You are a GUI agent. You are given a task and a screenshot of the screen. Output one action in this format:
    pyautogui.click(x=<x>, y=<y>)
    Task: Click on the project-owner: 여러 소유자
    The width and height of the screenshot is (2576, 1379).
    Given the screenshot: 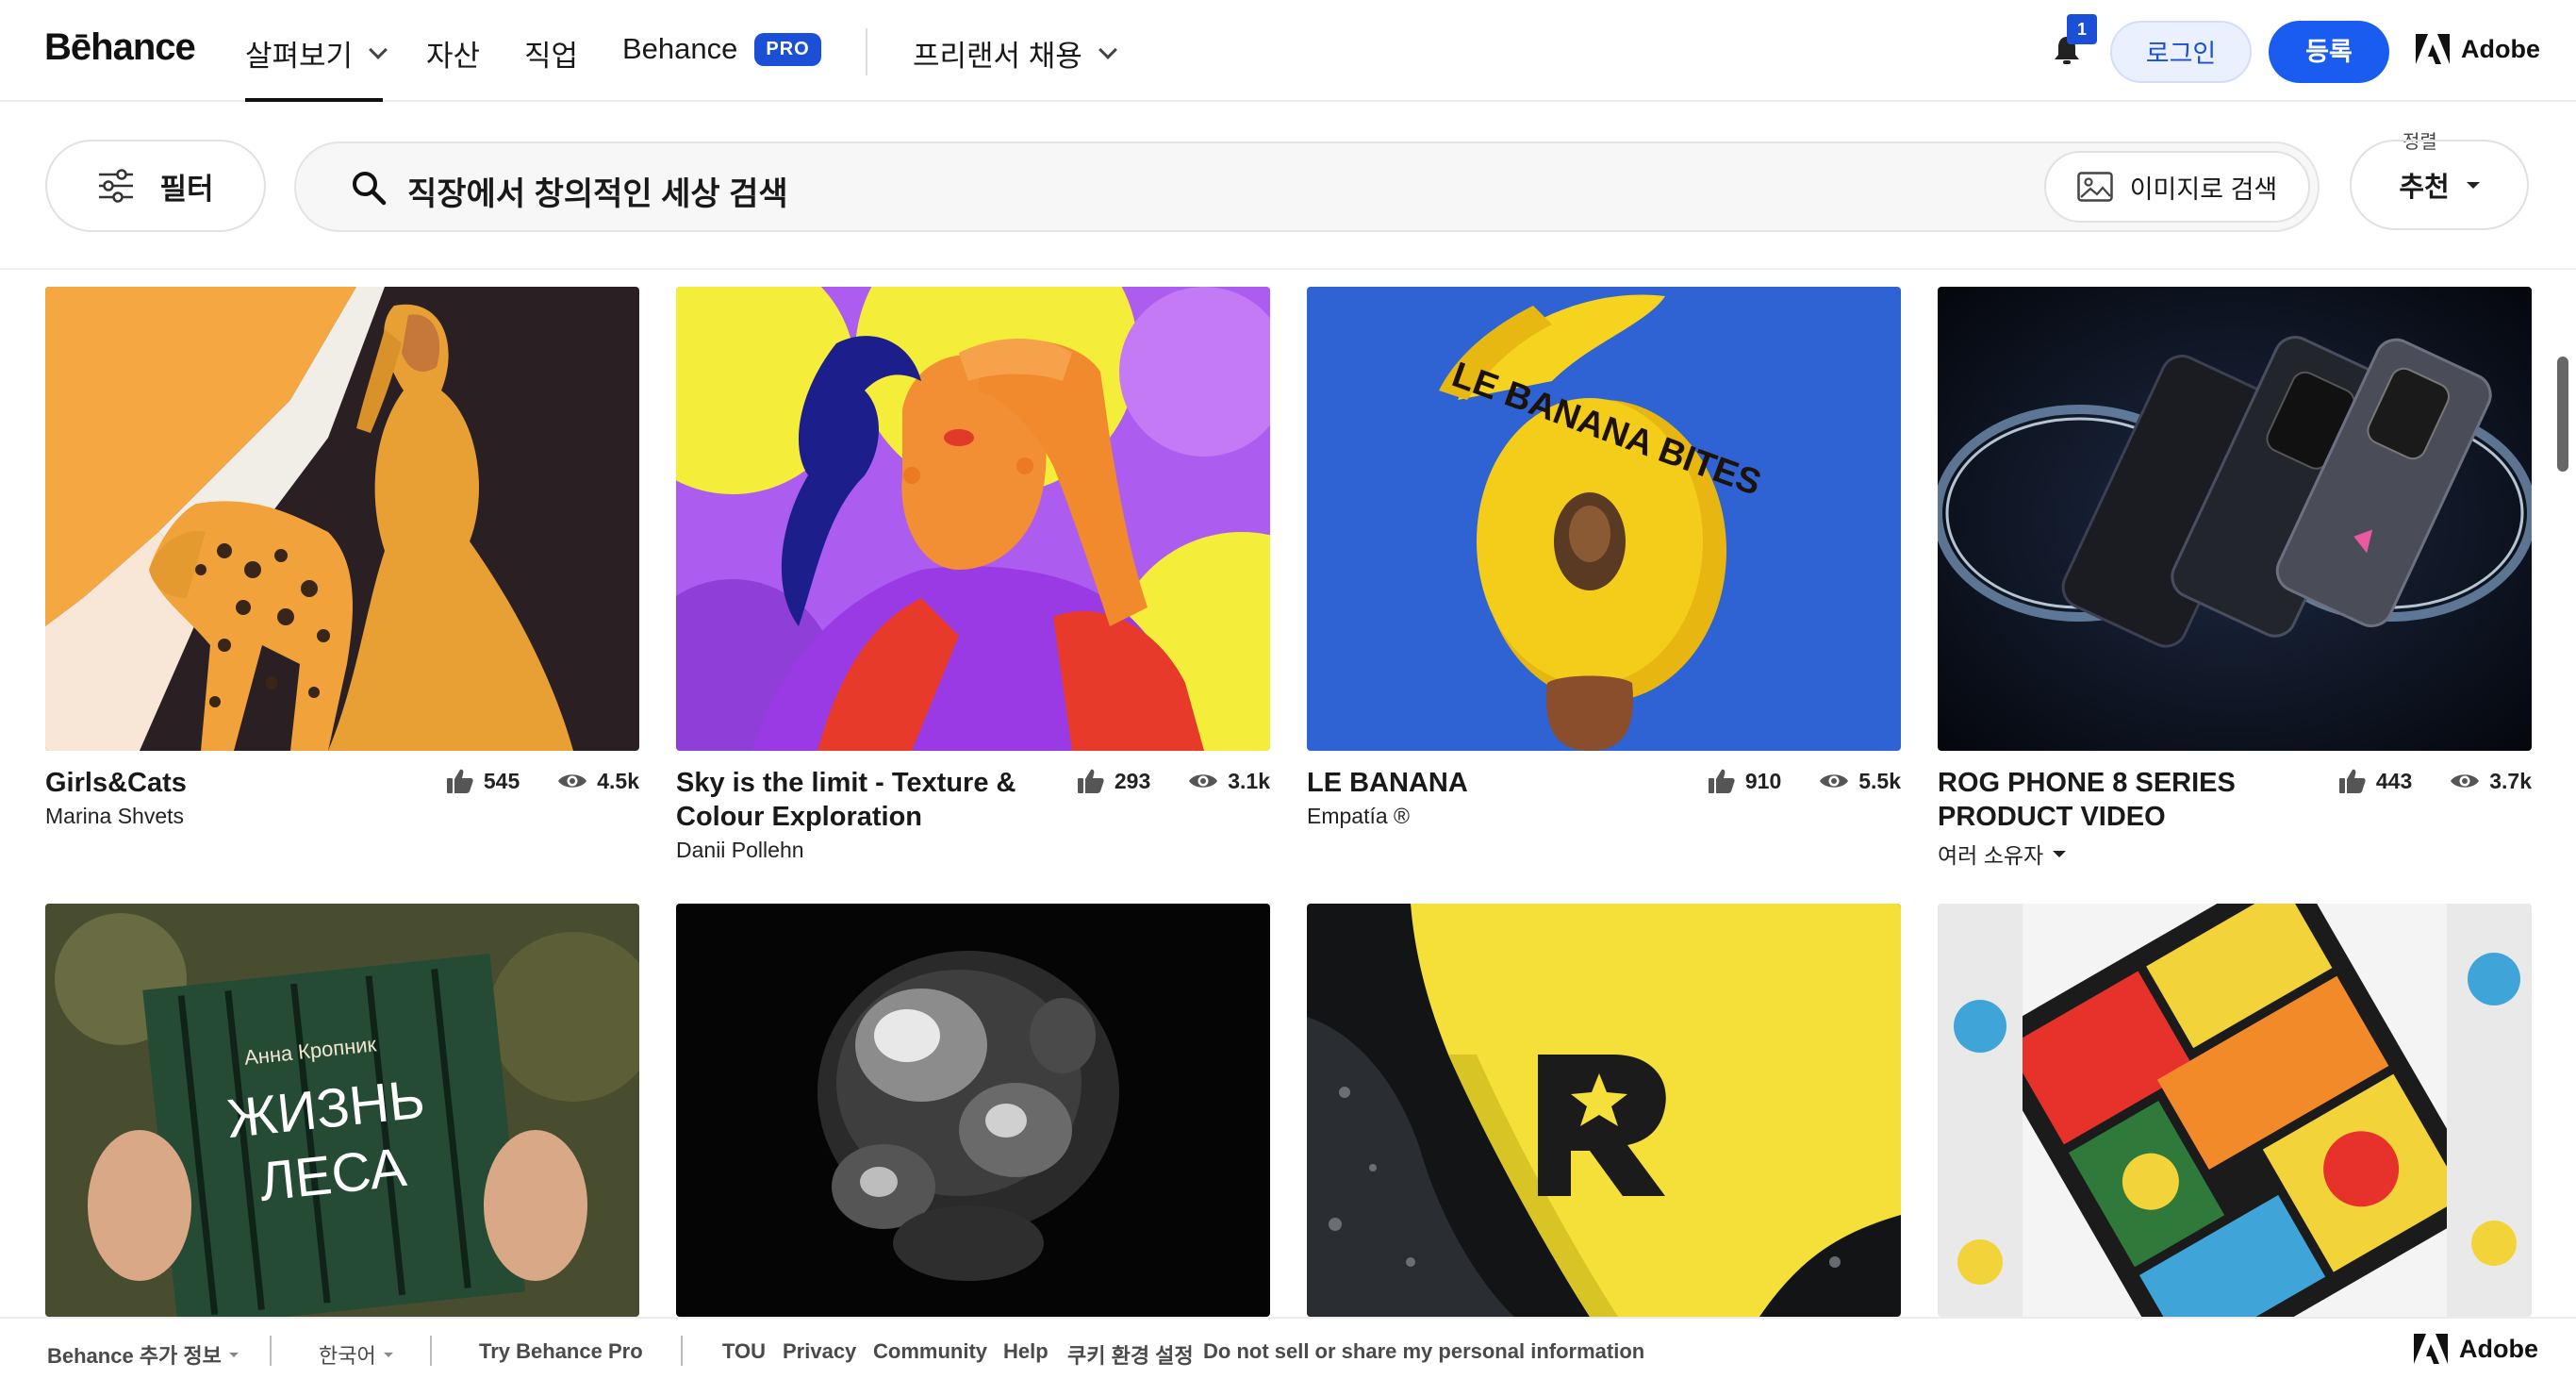 What is the action you would take?
    pyautogui.click(x=1991, y=856)
    